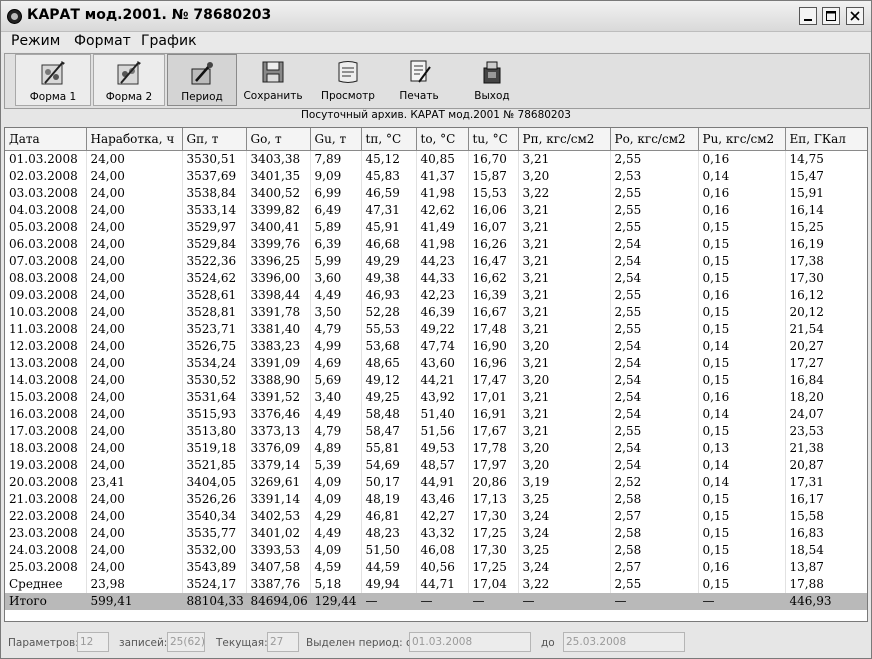 This screenshot has width=872, height=659. Describe the element at coordinates (442, 139) in the screenshot. I see `column-header: tо, °С` at that location.